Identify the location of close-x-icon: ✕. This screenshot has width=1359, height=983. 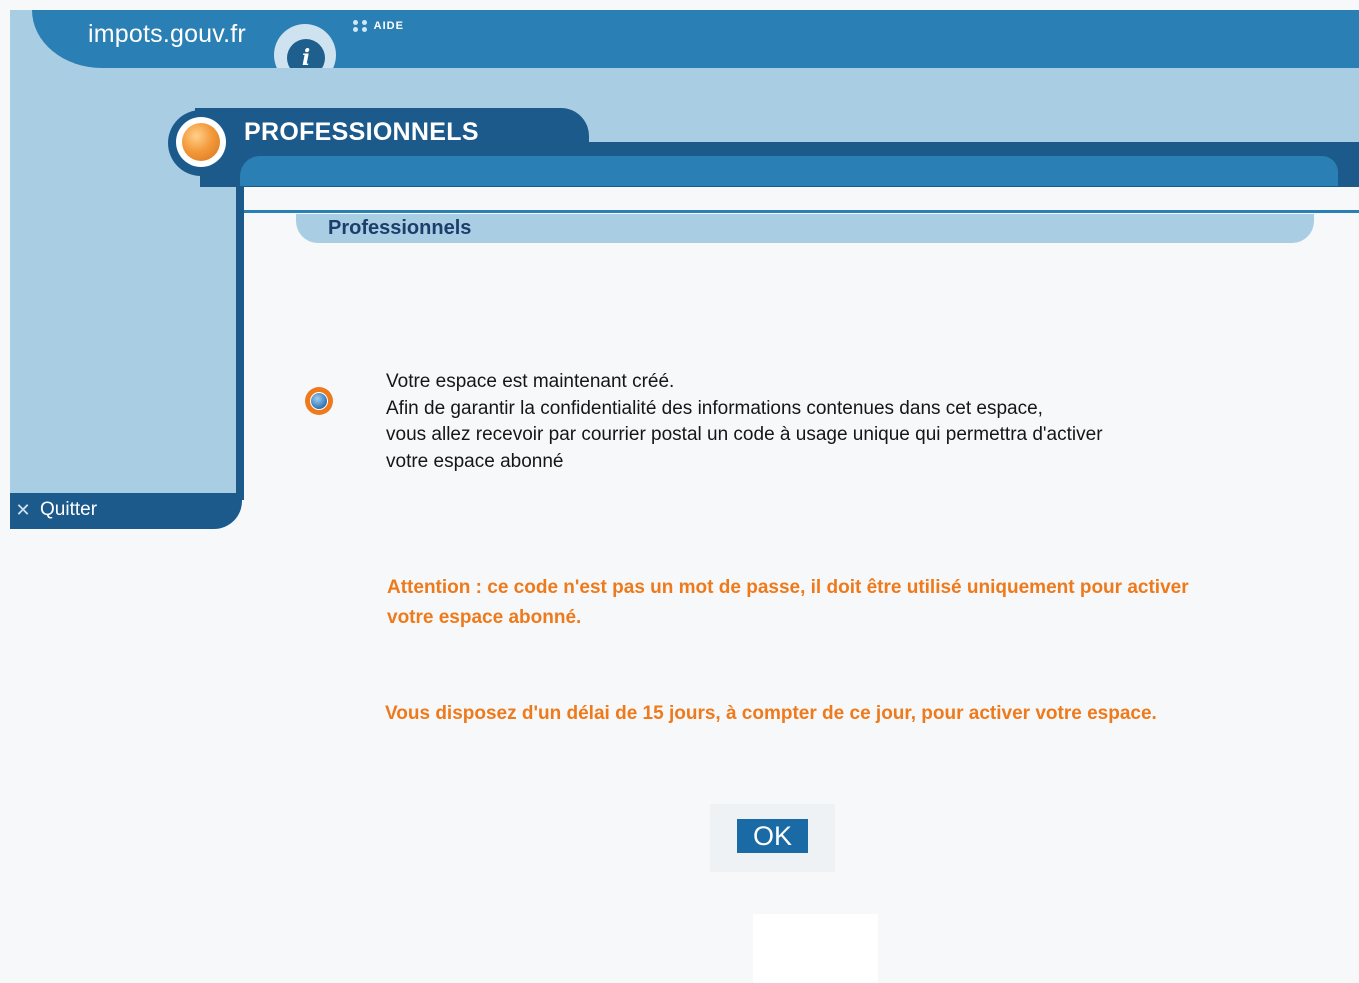
(23, 509).